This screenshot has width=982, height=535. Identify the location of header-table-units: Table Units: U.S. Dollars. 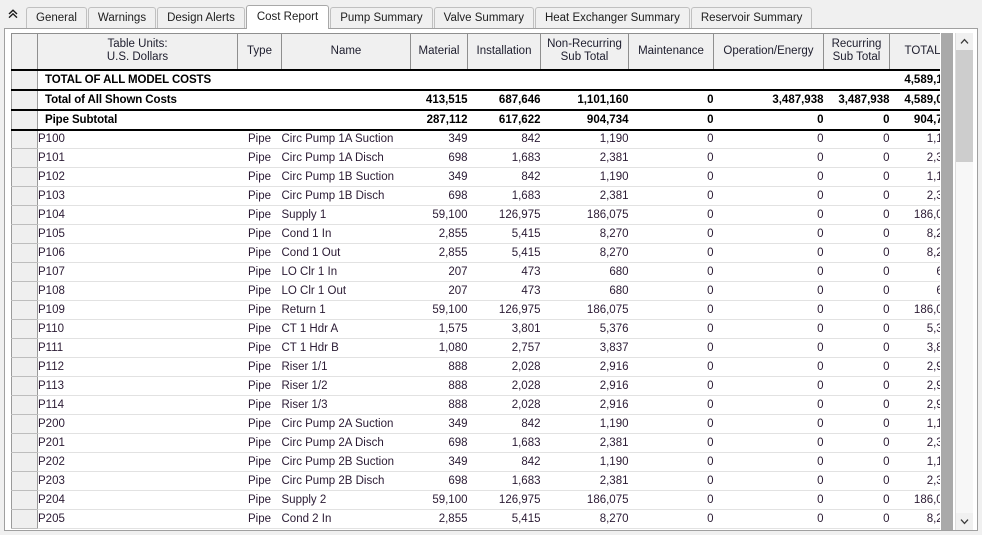
(137, 51).